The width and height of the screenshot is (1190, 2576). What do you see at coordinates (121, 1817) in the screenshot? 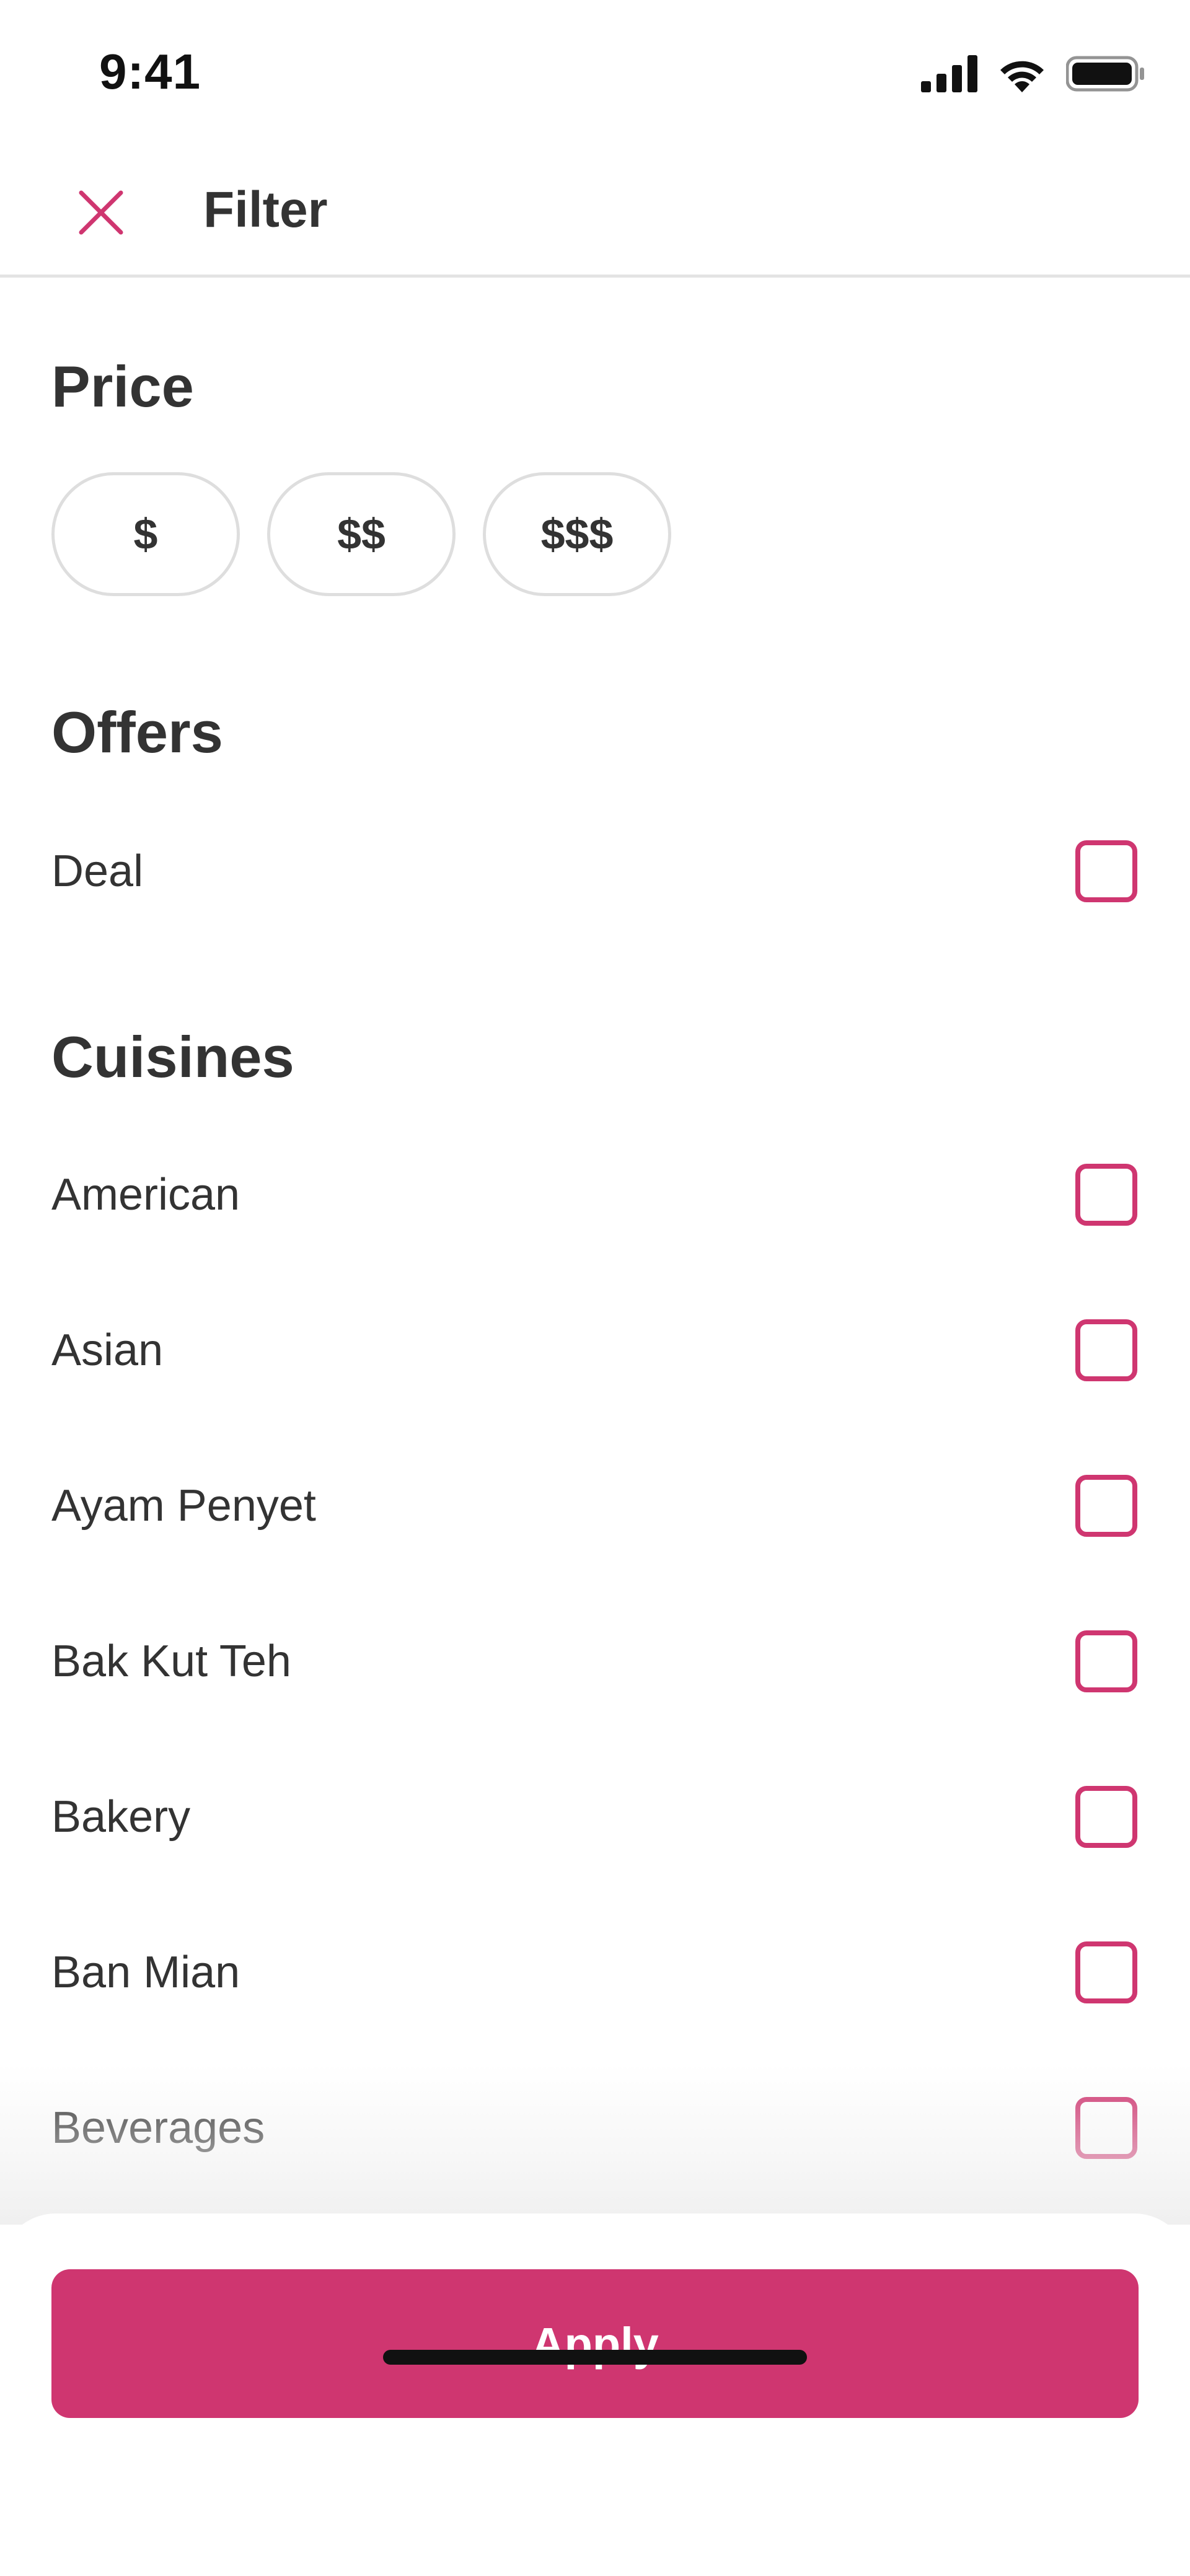
I see `cuisine-label: Bakery` at bounding box center [121, 1817].